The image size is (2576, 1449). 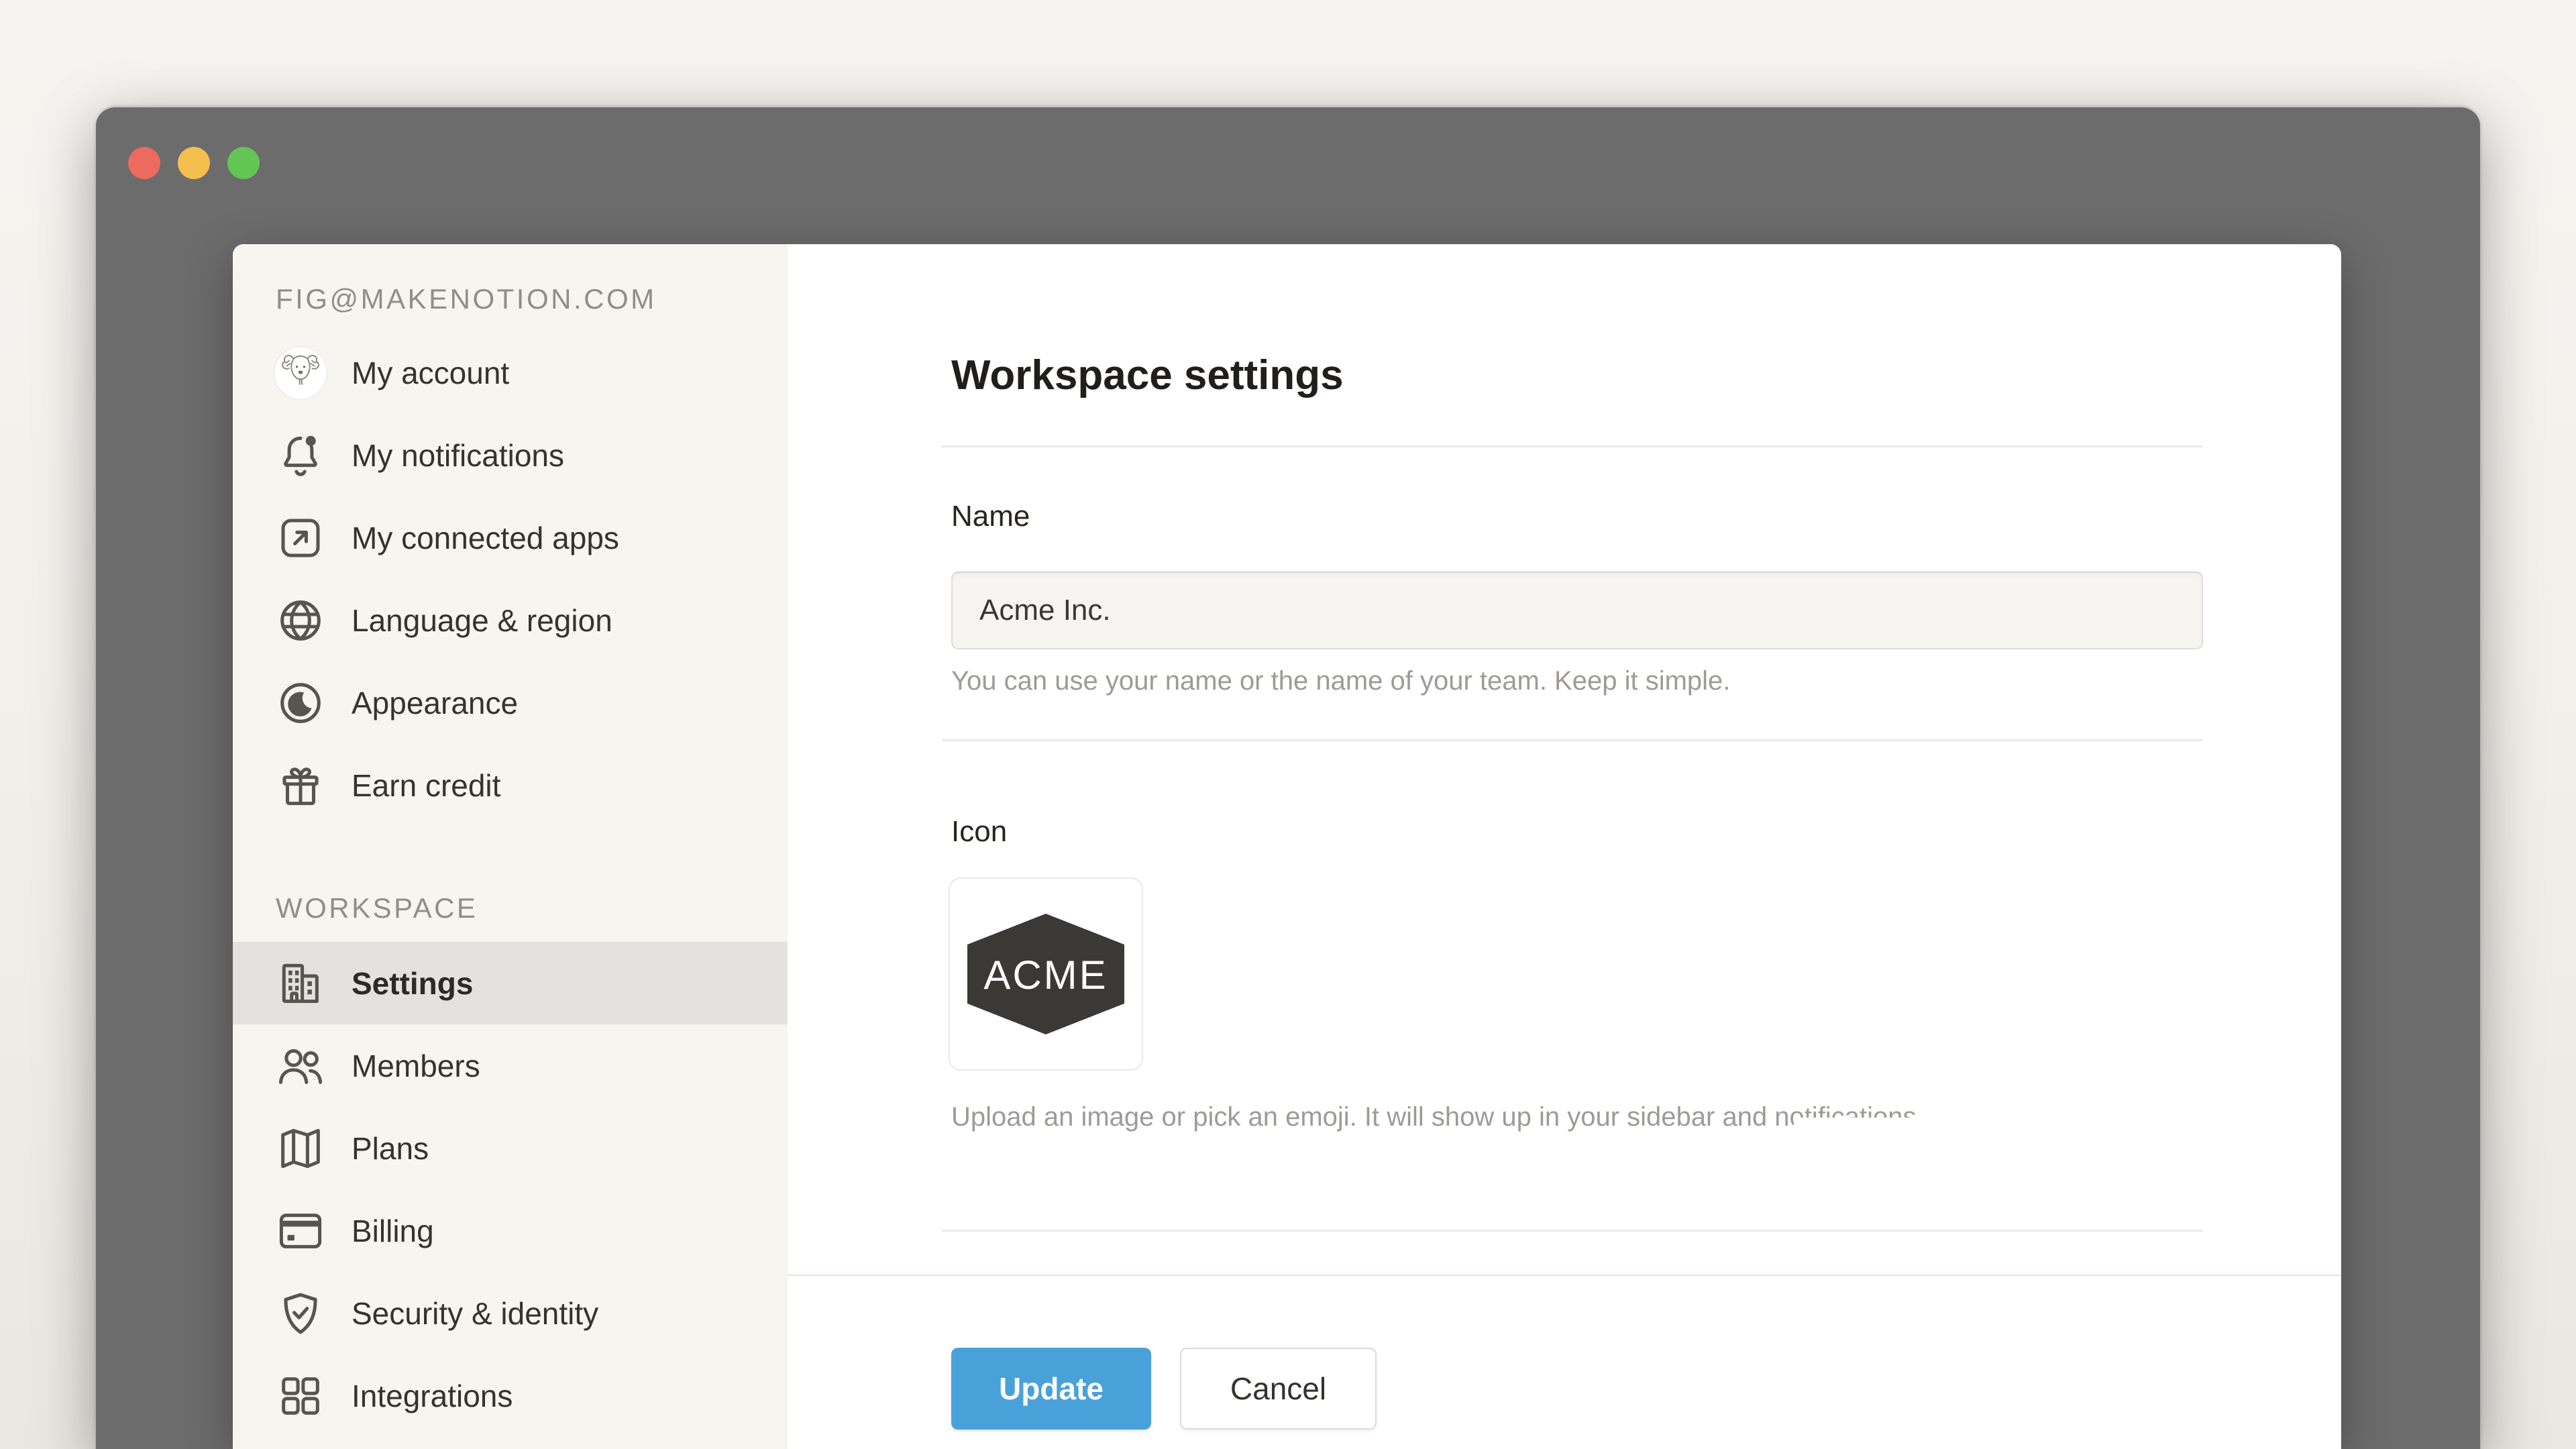 I want to click on shield-check-icon, so click(x=300, y=1313).